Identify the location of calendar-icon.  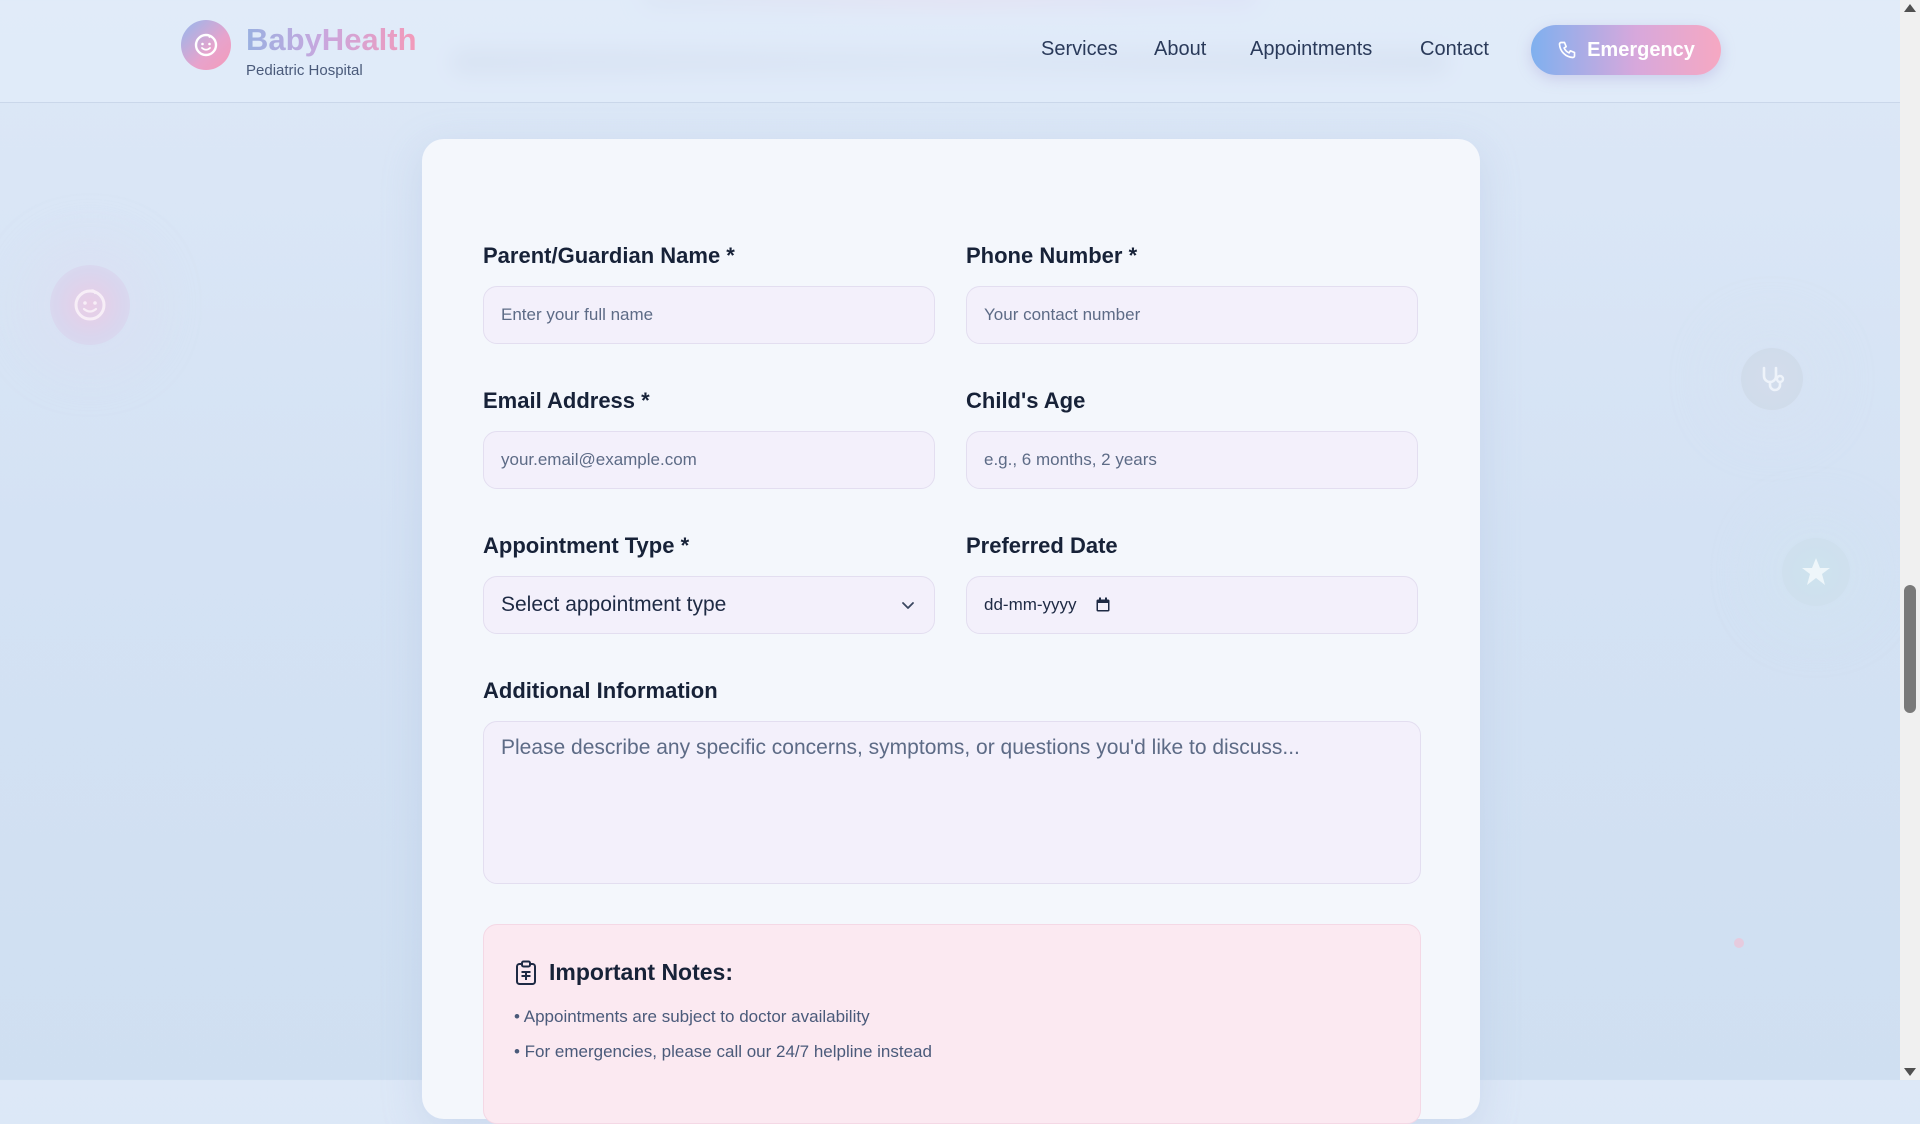
(1103, 605).